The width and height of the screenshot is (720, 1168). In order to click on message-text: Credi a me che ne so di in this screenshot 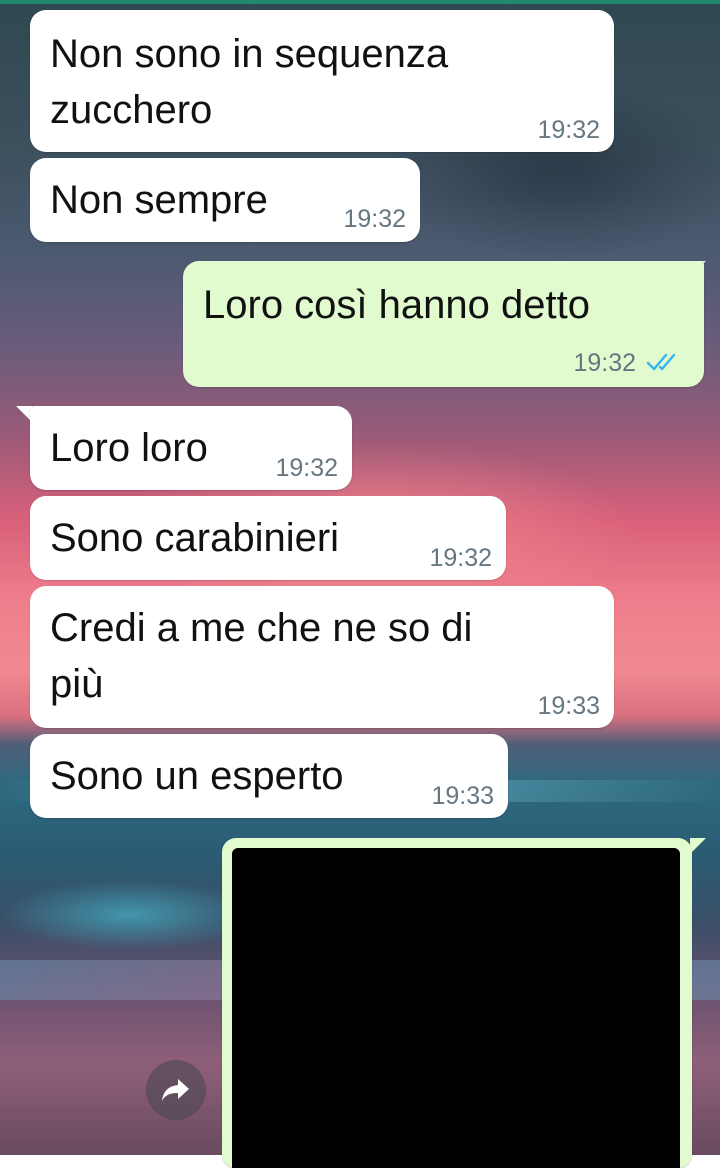, I will do `click(261, 628)`.